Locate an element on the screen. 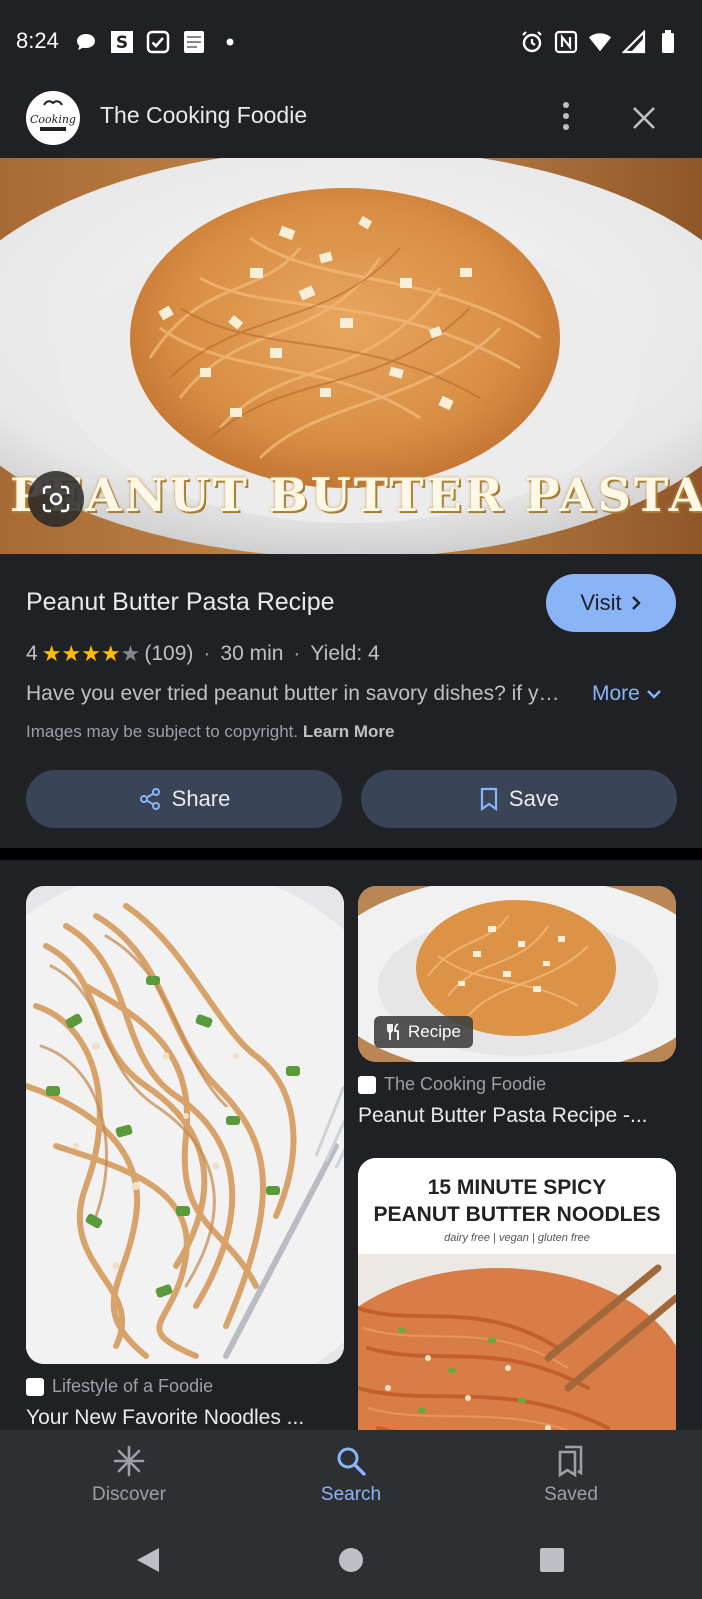  noodles-photo is located at coordinates (185, 1125).